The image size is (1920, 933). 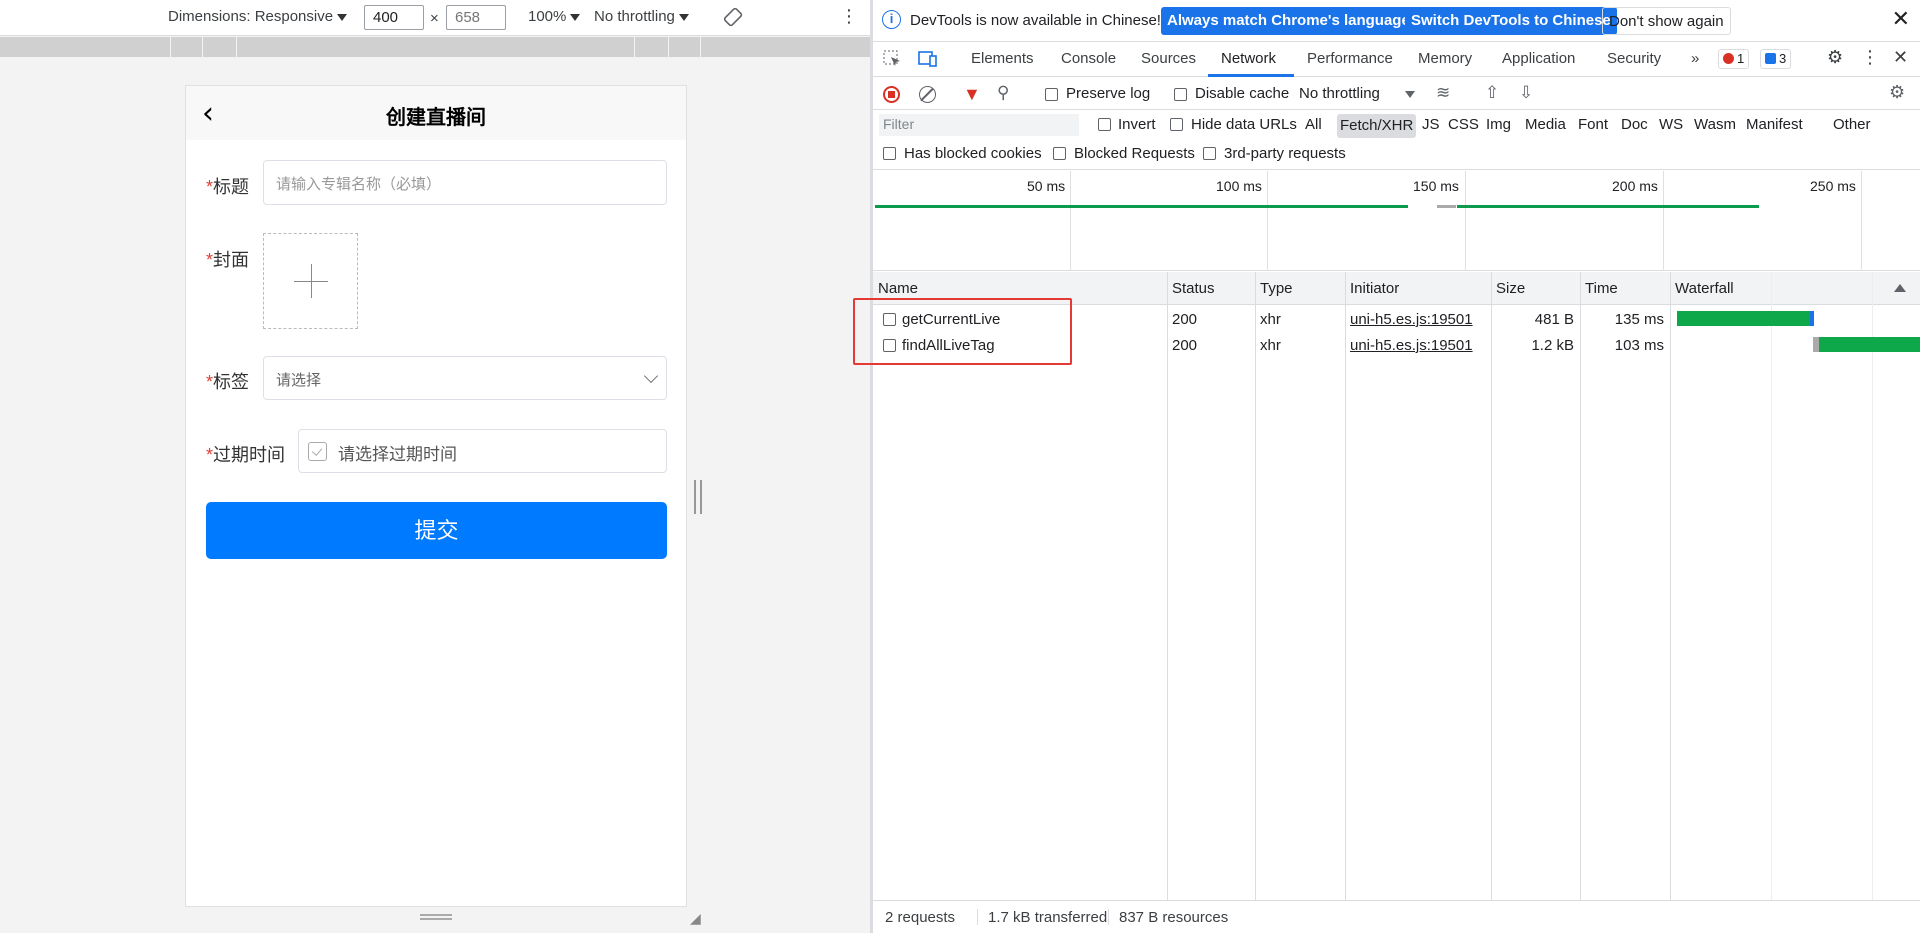 I want to click on inspect-element-icon, so click(x=893, y=59).